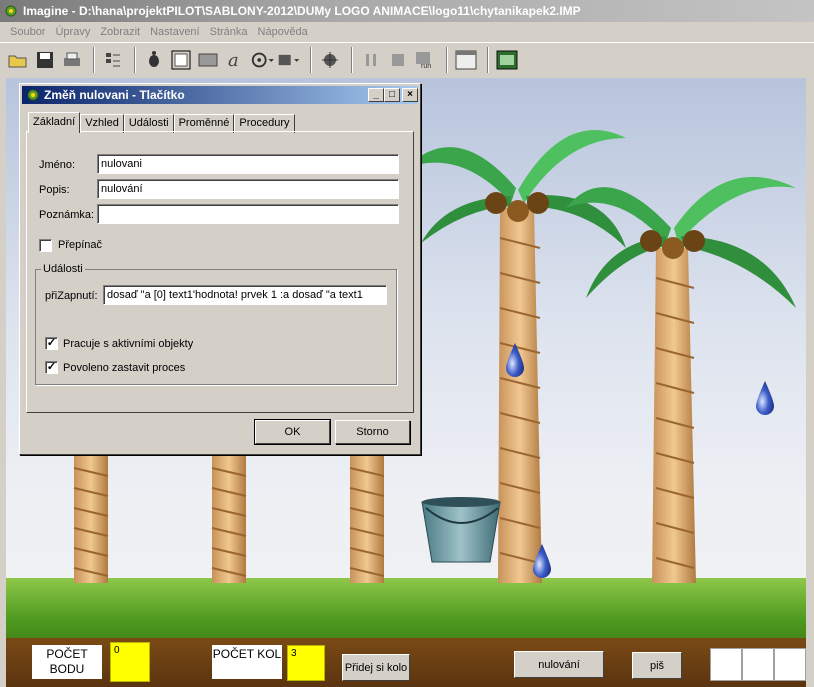 Image resolution: width=814 pixels, height=687 pixels. What do you see at coordinates (330, 60) in the screenshot?
I see `run-icon` at bounding box center [330, 60].